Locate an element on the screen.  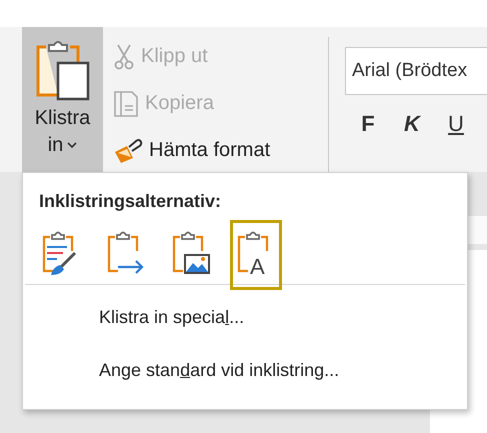
format-painter-button: Hämta format is located at coordinates (218, 150).